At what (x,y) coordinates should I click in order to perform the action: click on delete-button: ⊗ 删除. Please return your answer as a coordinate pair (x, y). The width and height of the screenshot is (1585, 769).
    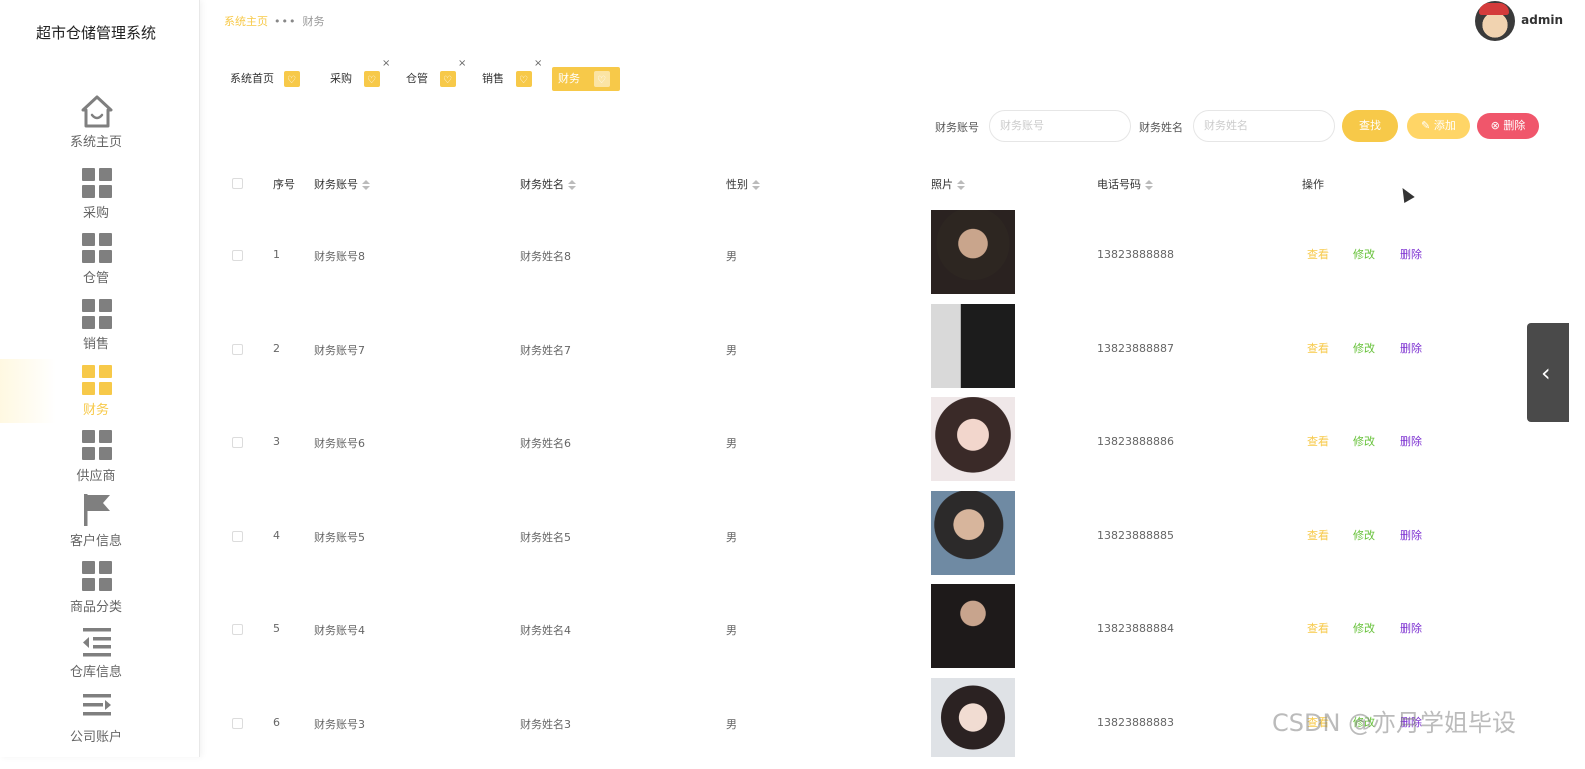
    Looking at the image, I should click on (1508, 126).